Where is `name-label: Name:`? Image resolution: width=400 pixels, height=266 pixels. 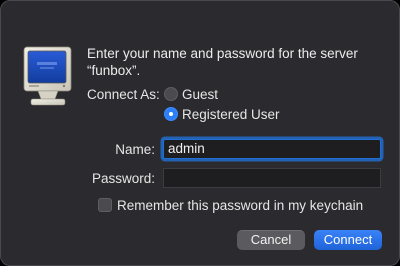
name-label: Name: is located at coordinates (135, 149).